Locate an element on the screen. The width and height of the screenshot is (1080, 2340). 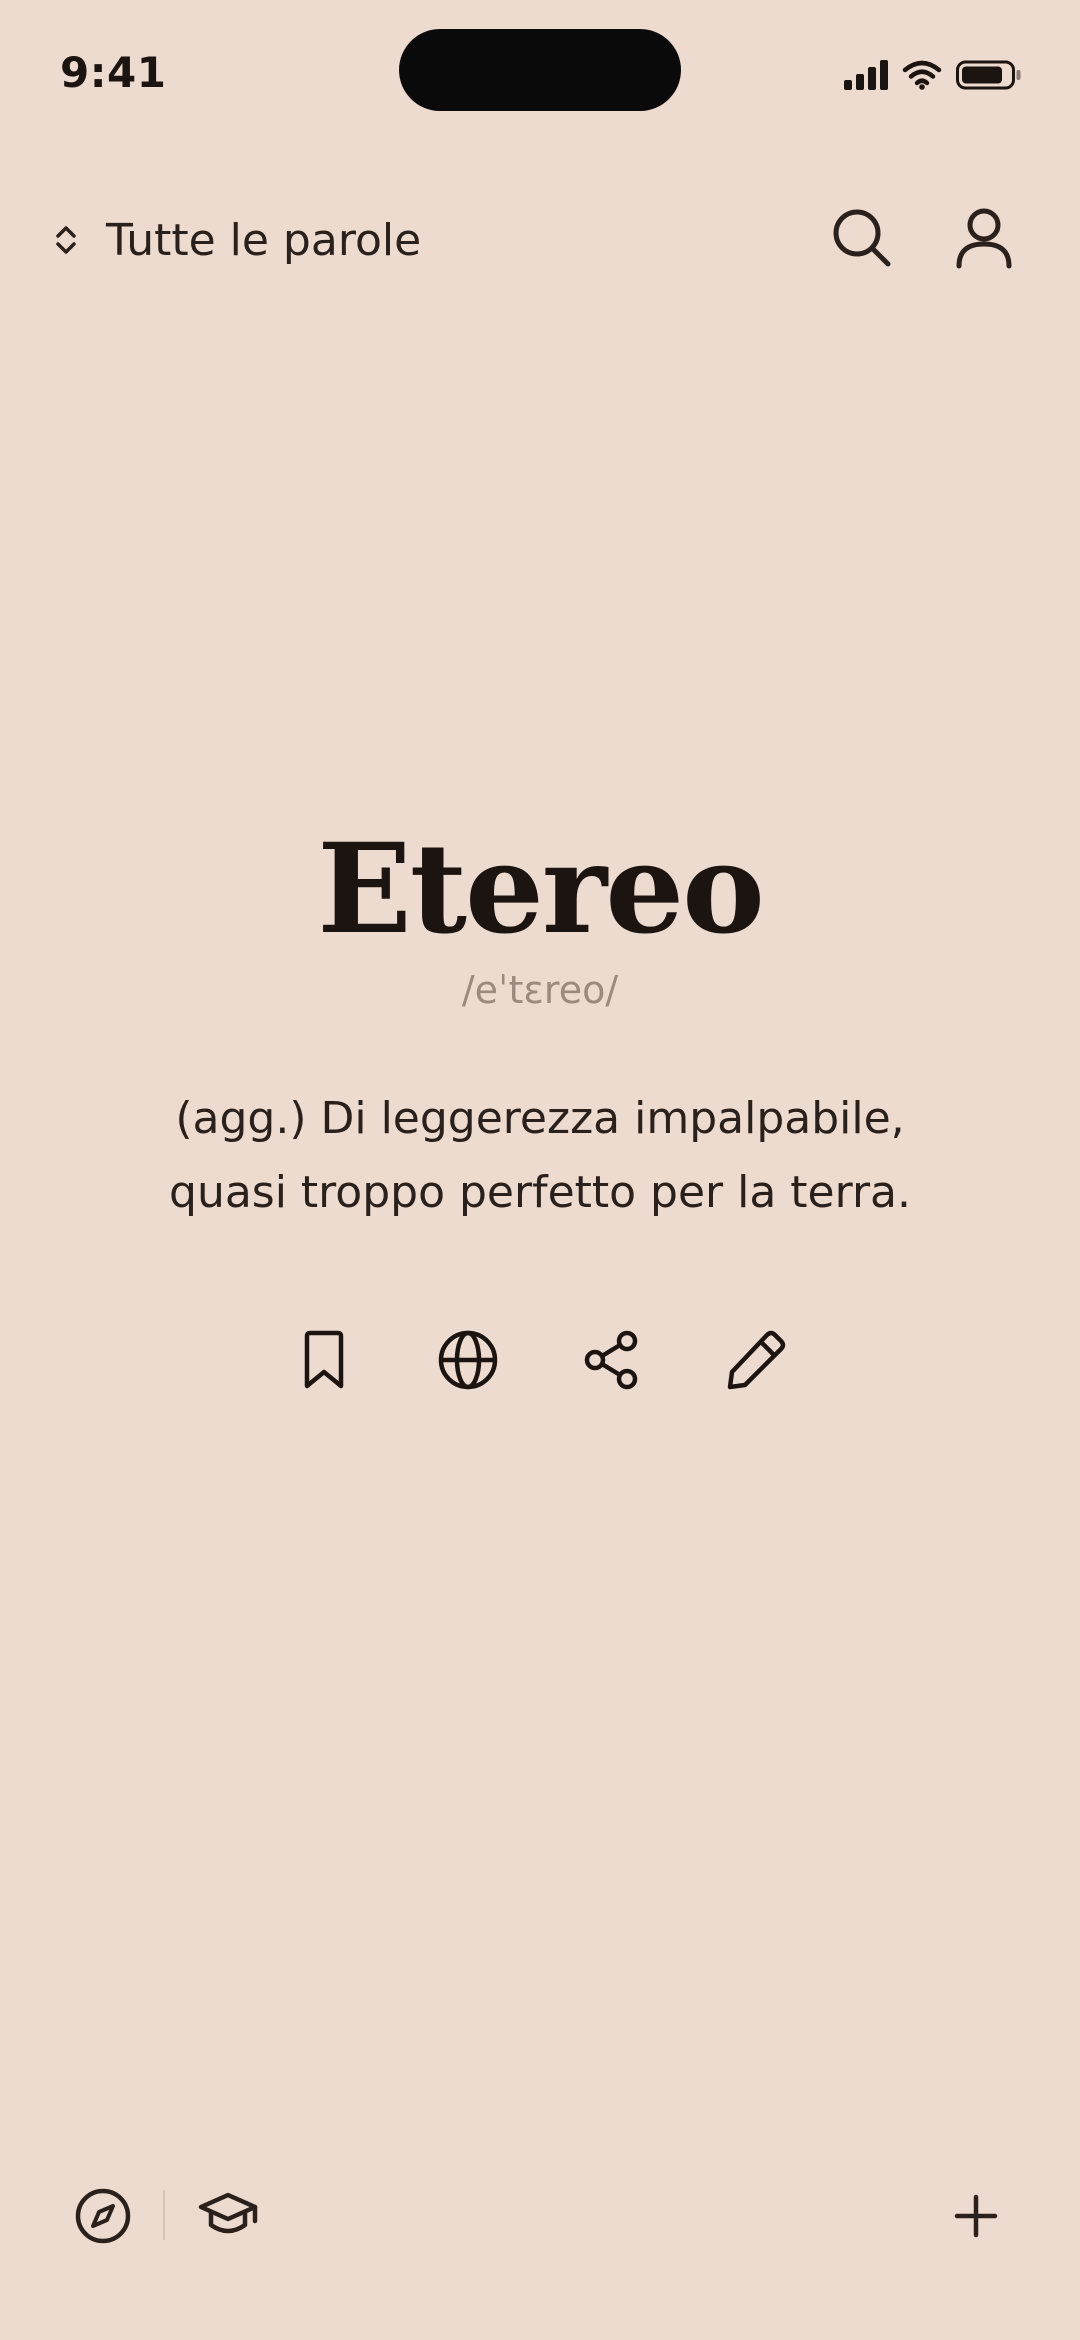
edit-button is located at coordinates (756, 1360).